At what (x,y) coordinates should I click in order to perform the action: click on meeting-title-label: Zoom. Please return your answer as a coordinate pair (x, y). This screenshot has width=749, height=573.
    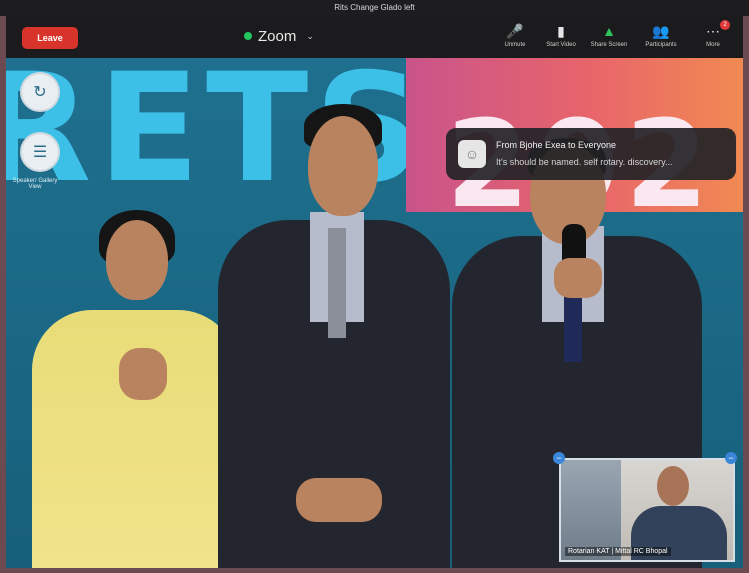
    Looking at the image, I should click on (277, 36).